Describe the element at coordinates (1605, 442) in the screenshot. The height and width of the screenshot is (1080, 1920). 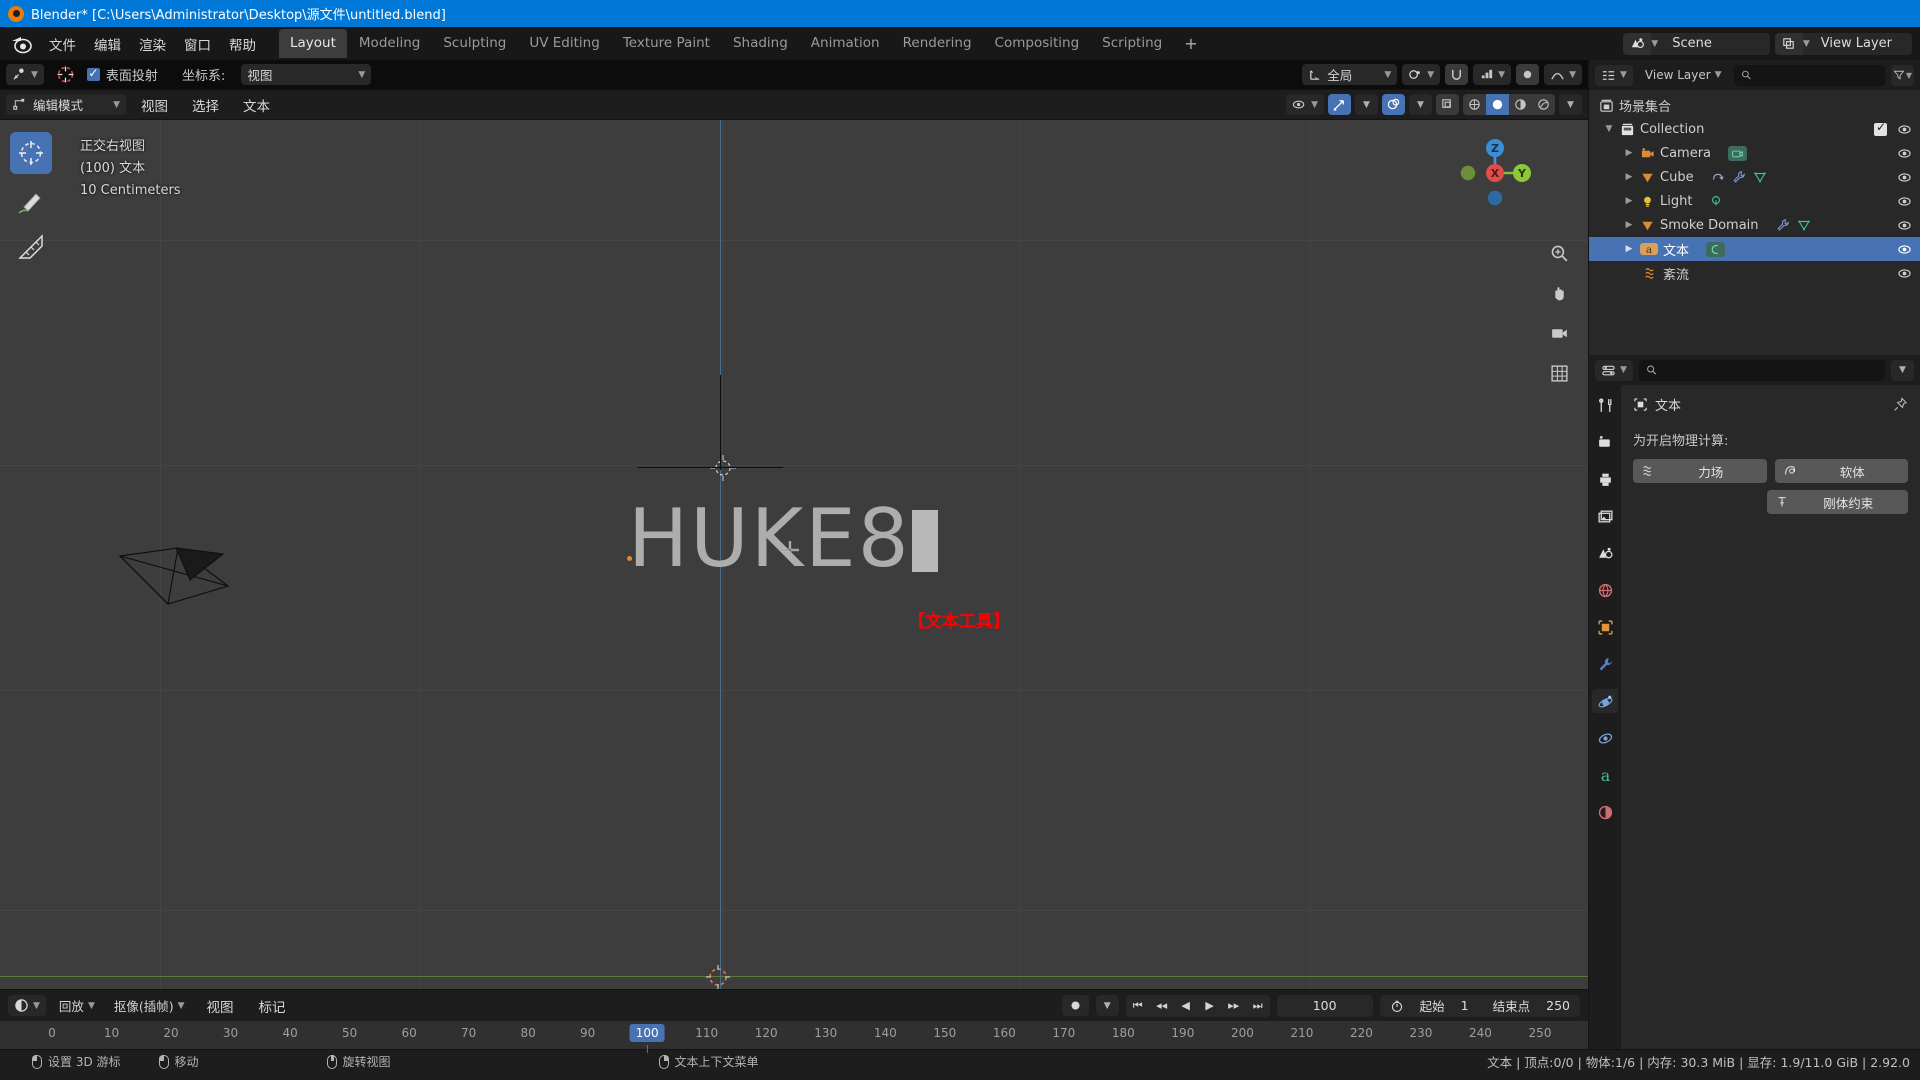
I see `properties-tab-render` at that location.